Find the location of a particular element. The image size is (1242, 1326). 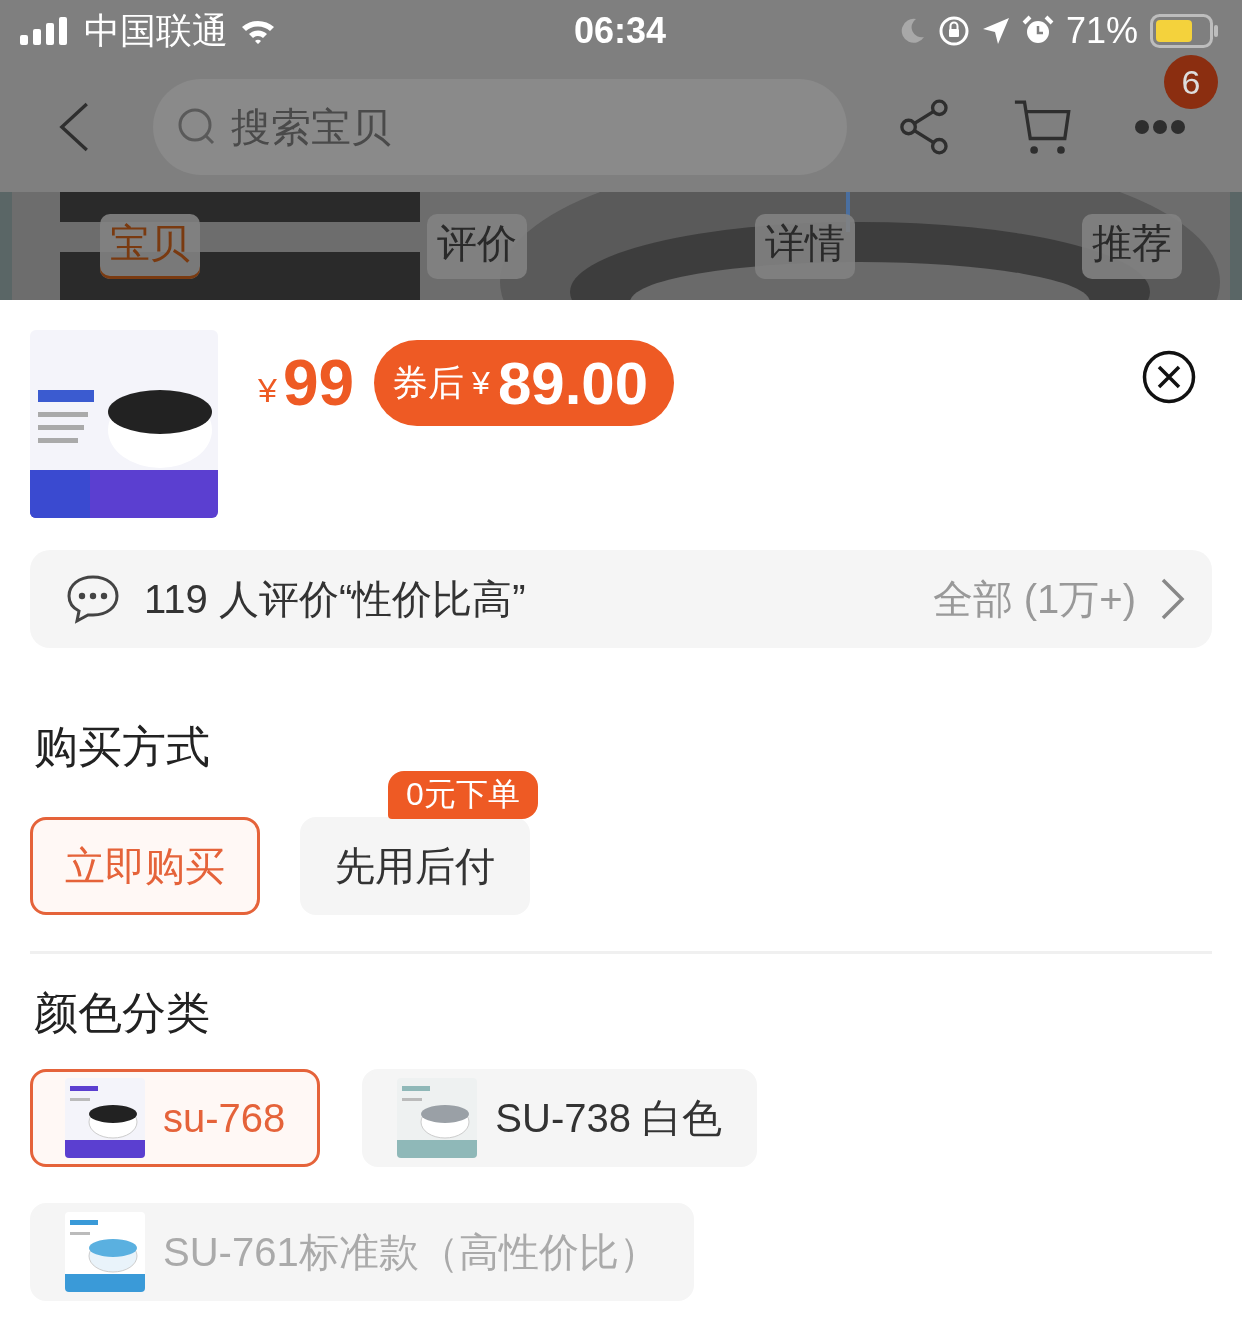

location-icon is located at coordinates (995, 31).